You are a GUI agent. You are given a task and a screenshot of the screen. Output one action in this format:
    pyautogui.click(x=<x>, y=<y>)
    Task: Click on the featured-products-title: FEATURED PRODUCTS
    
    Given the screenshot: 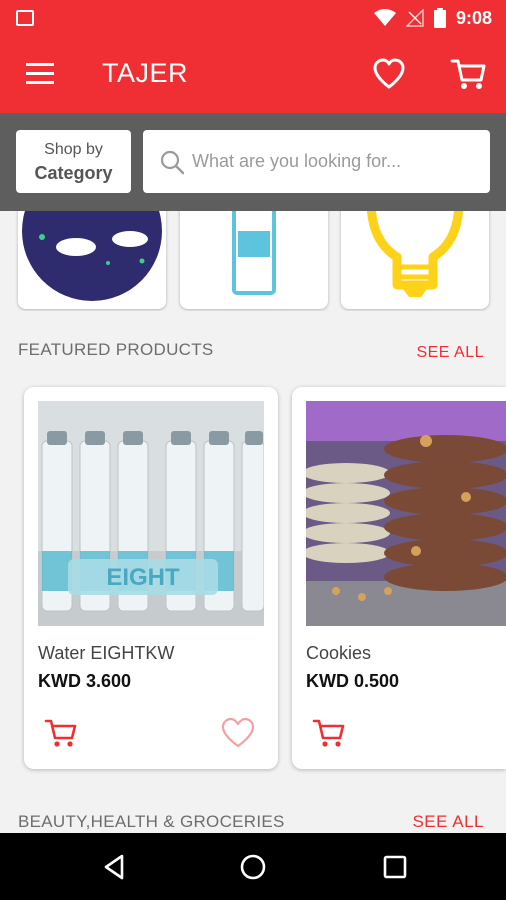 What is the action you would take?
    pyautogui.click(x=116, y=349)
    